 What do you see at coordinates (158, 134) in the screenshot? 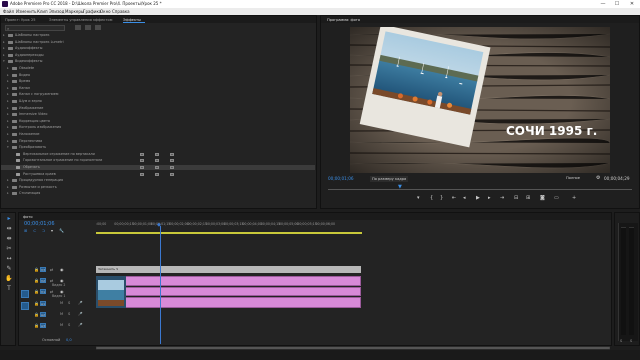
I see `effects-folder: ▸ Наложение` at bounding box center [158, 134].